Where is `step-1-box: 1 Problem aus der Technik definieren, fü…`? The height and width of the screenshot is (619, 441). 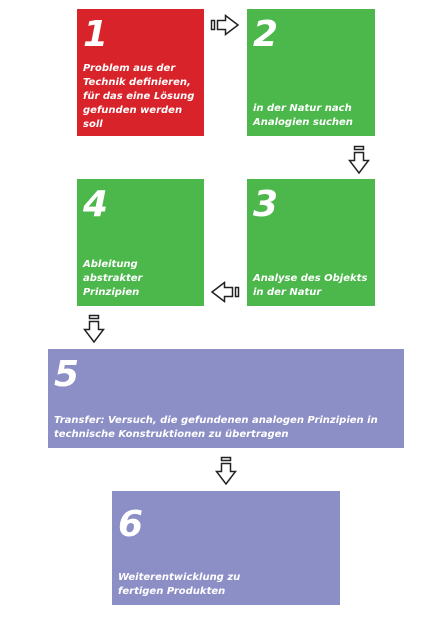
step-1-box: 1 Problem aus der Technik definieren, fü… is located at coordinates (140, 72).